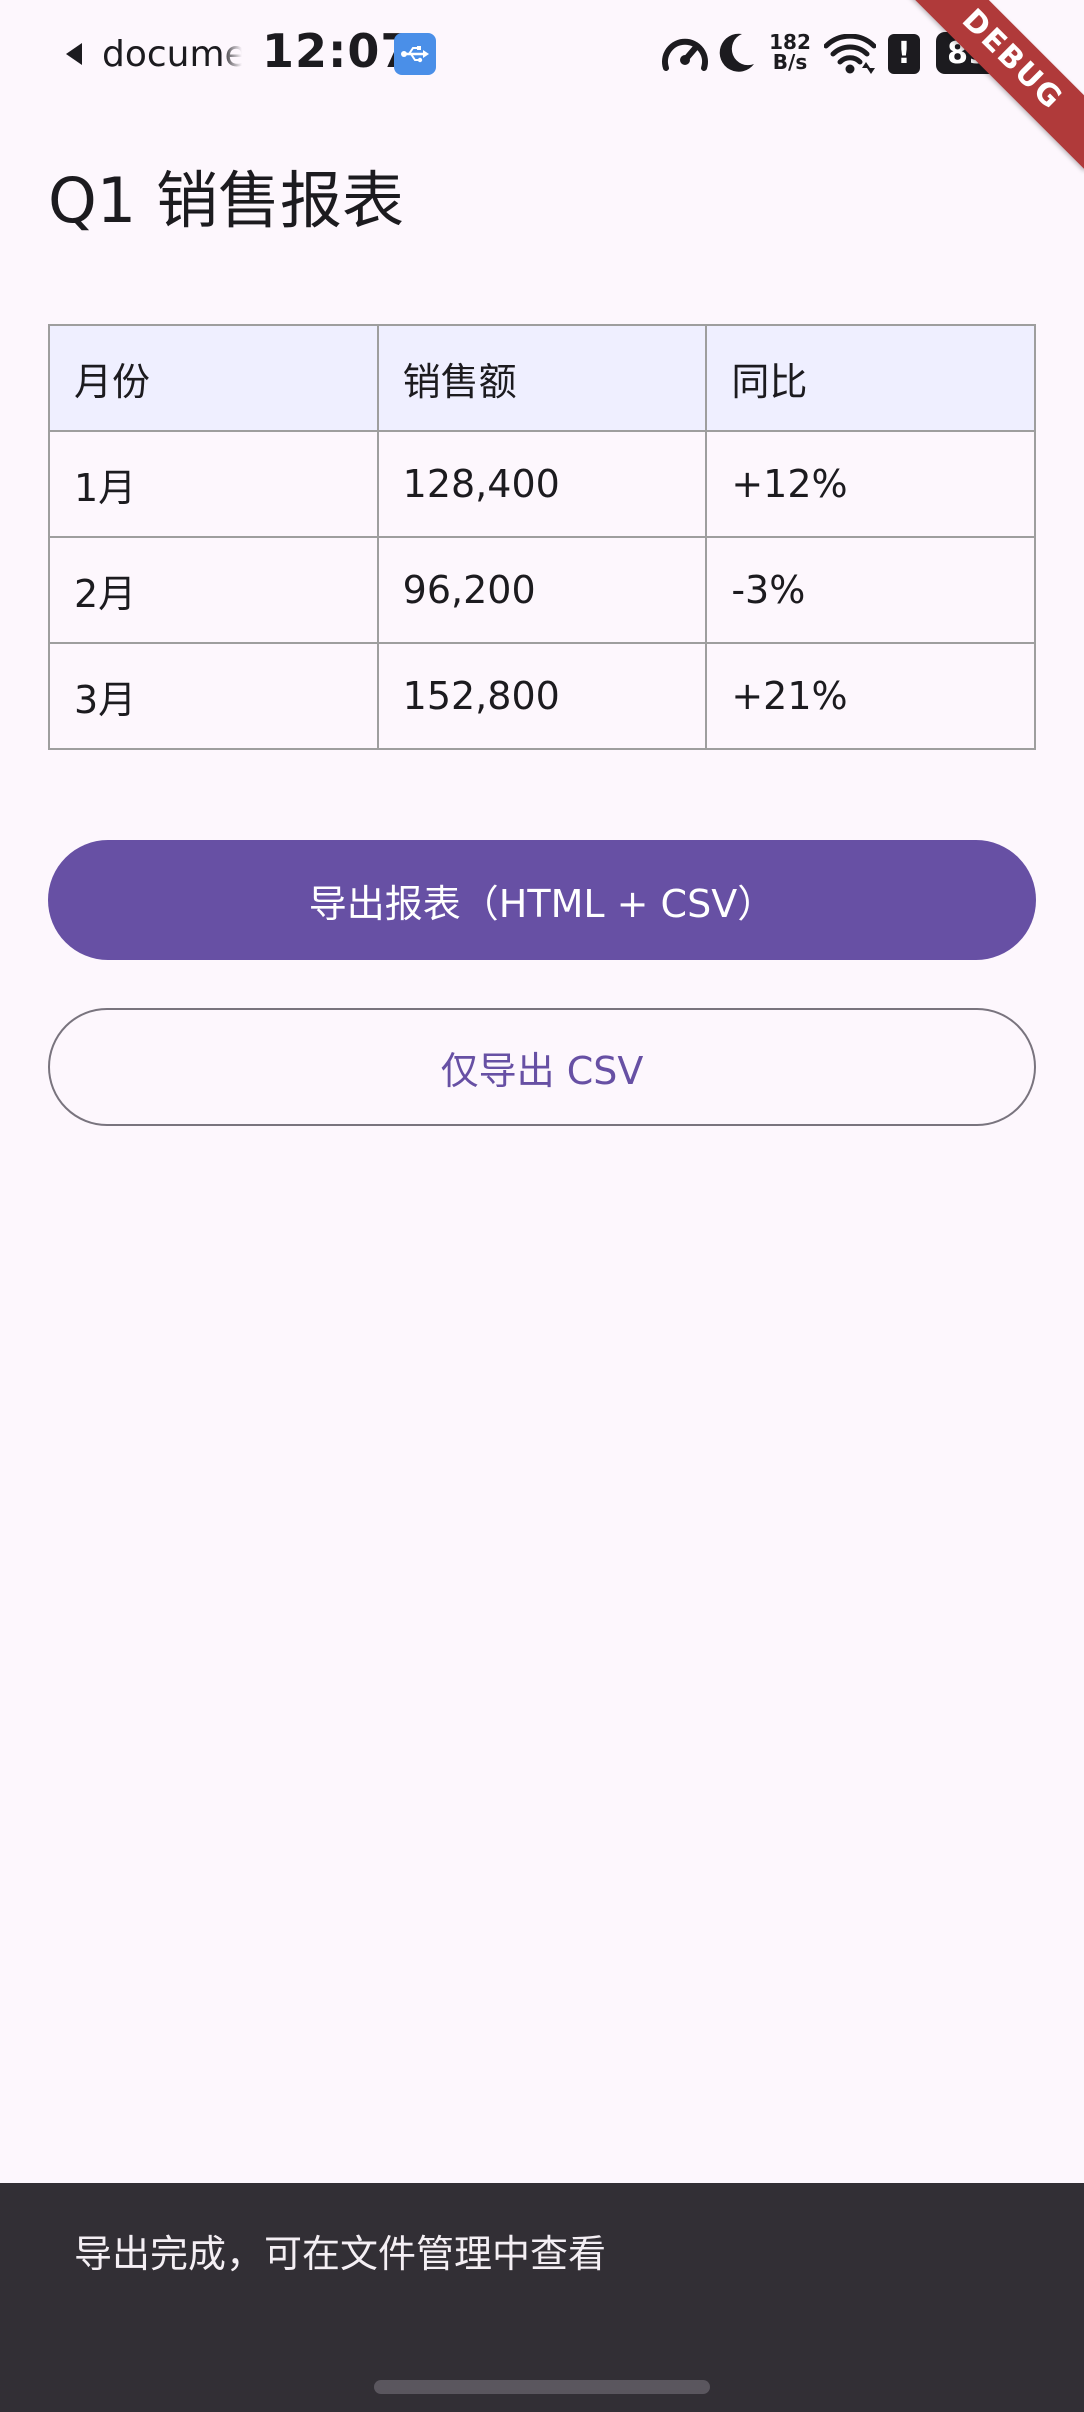 This screenshot has height=2412, width=1084. I want to click on header-sales: 销售额, so click(542, 378).